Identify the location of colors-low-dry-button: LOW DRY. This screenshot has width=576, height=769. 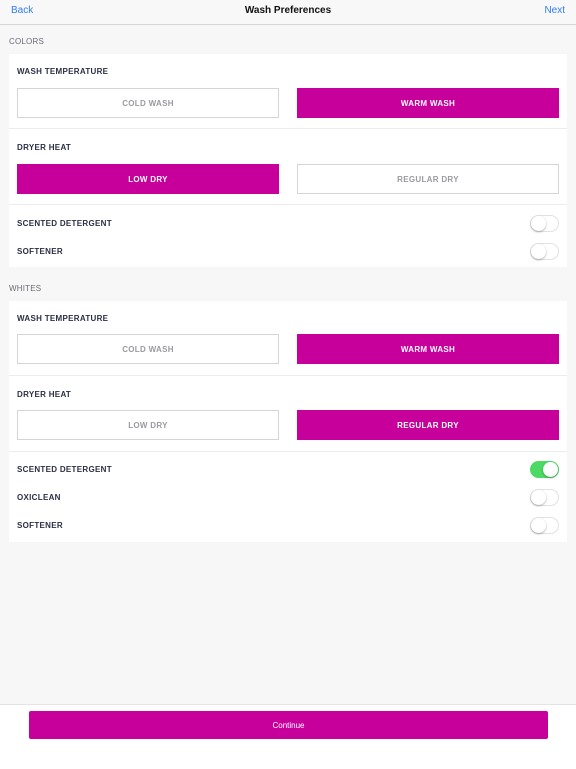
(148, 179).